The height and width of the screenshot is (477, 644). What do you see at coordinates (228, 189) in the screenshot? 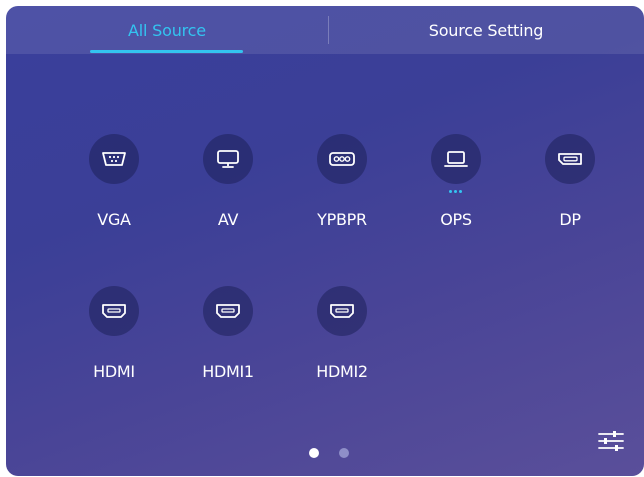
I see `source-item-av: AV` at bounding box center [228, 189].